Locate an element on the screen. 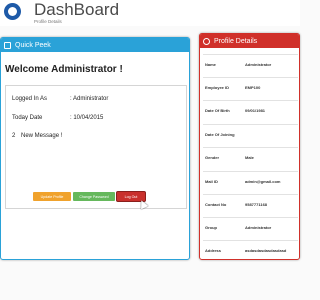 This screenshot has height=300, width=320. welcome-heading: Welcome Administrator ! is located at coordinates (64, 69).